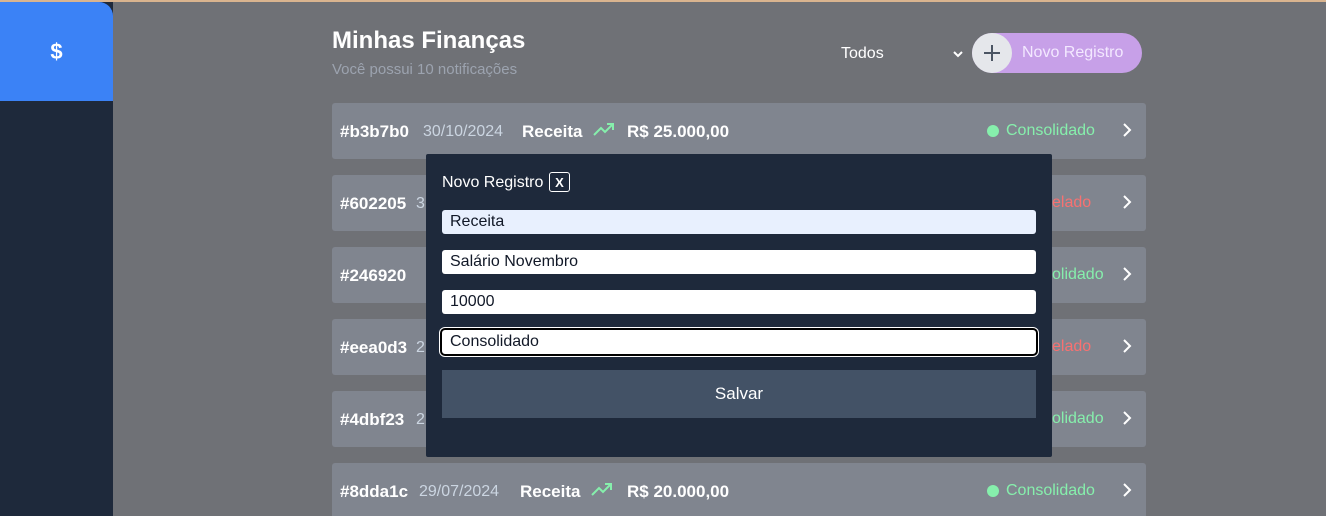  Describe the element at coordinates (374, 347) in the screenshot. I see `record-id: #eea0d3` at that location.